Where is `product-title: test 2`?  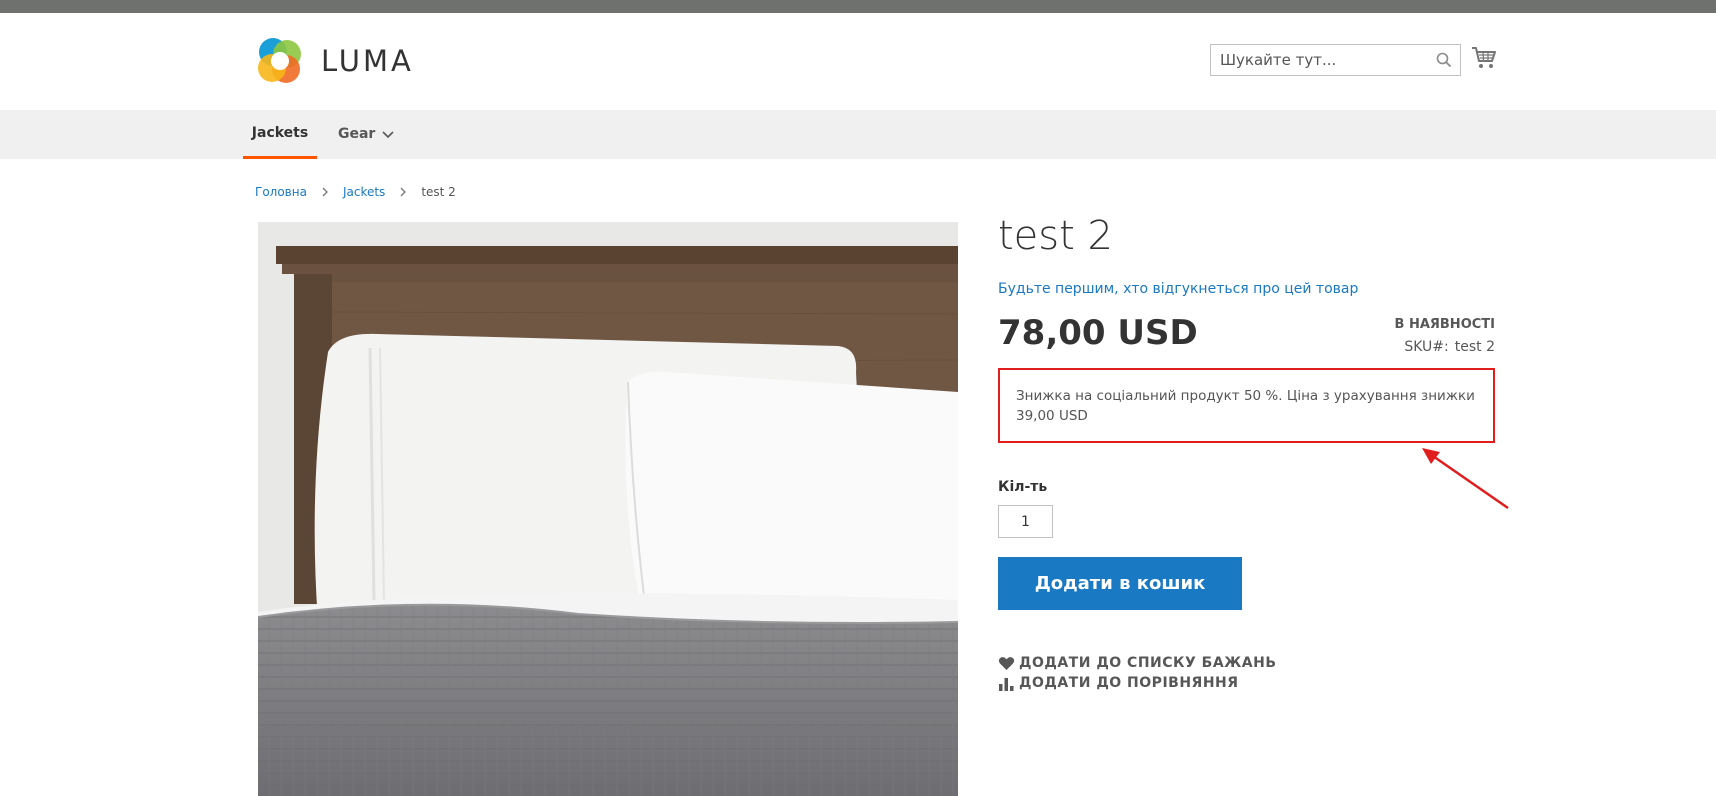 product-title: test 2 is located at coordinates (1055, 236).